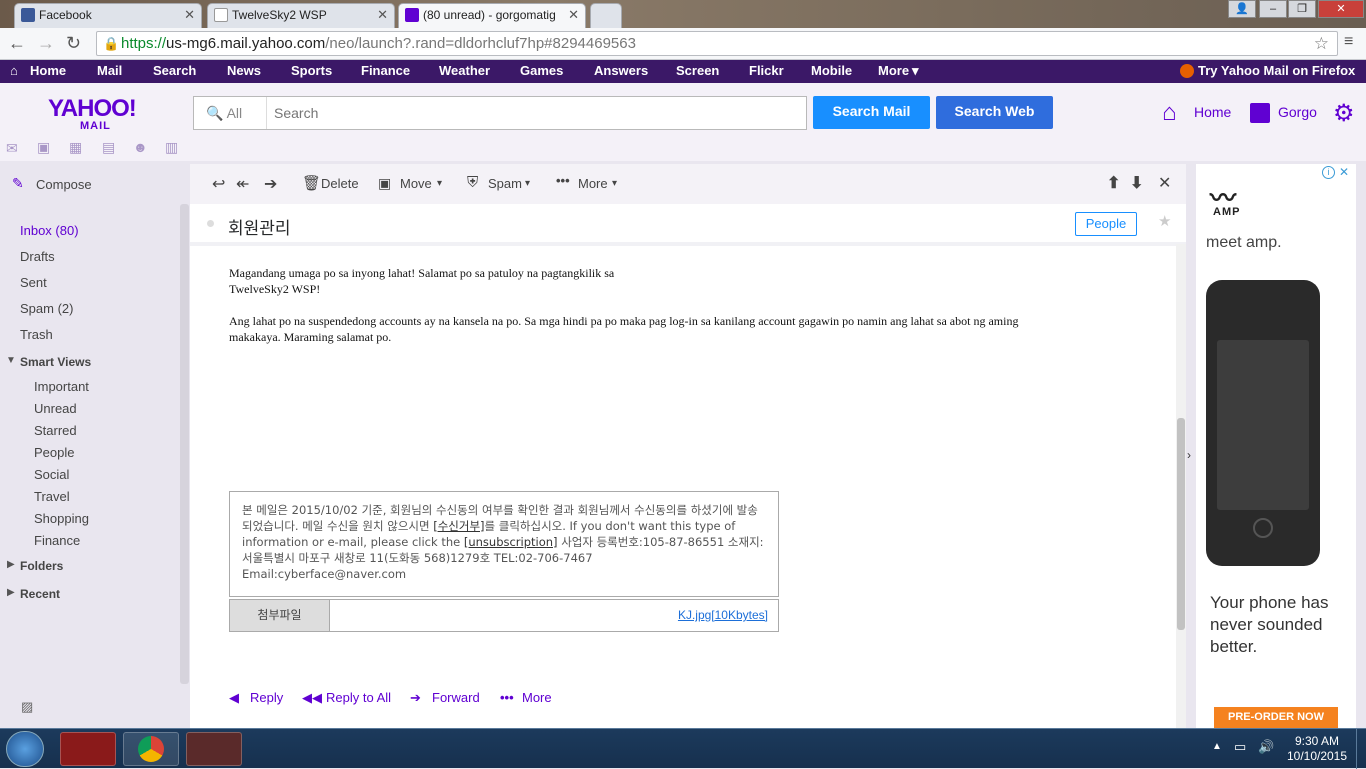 The width and height of the screenshot is (1366, 769). Describe the element at coordinates (1276, 717) in the screenshot. I see `pre-order-button: PRE-ORDER NOW` at that location.